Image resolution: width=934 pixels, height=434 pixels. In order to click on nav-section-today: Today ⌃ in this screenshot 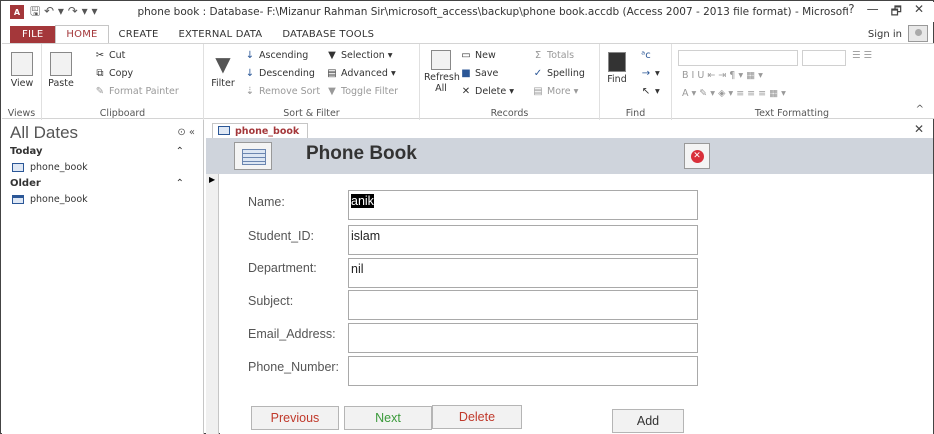, I will do `click(103, 151)`.